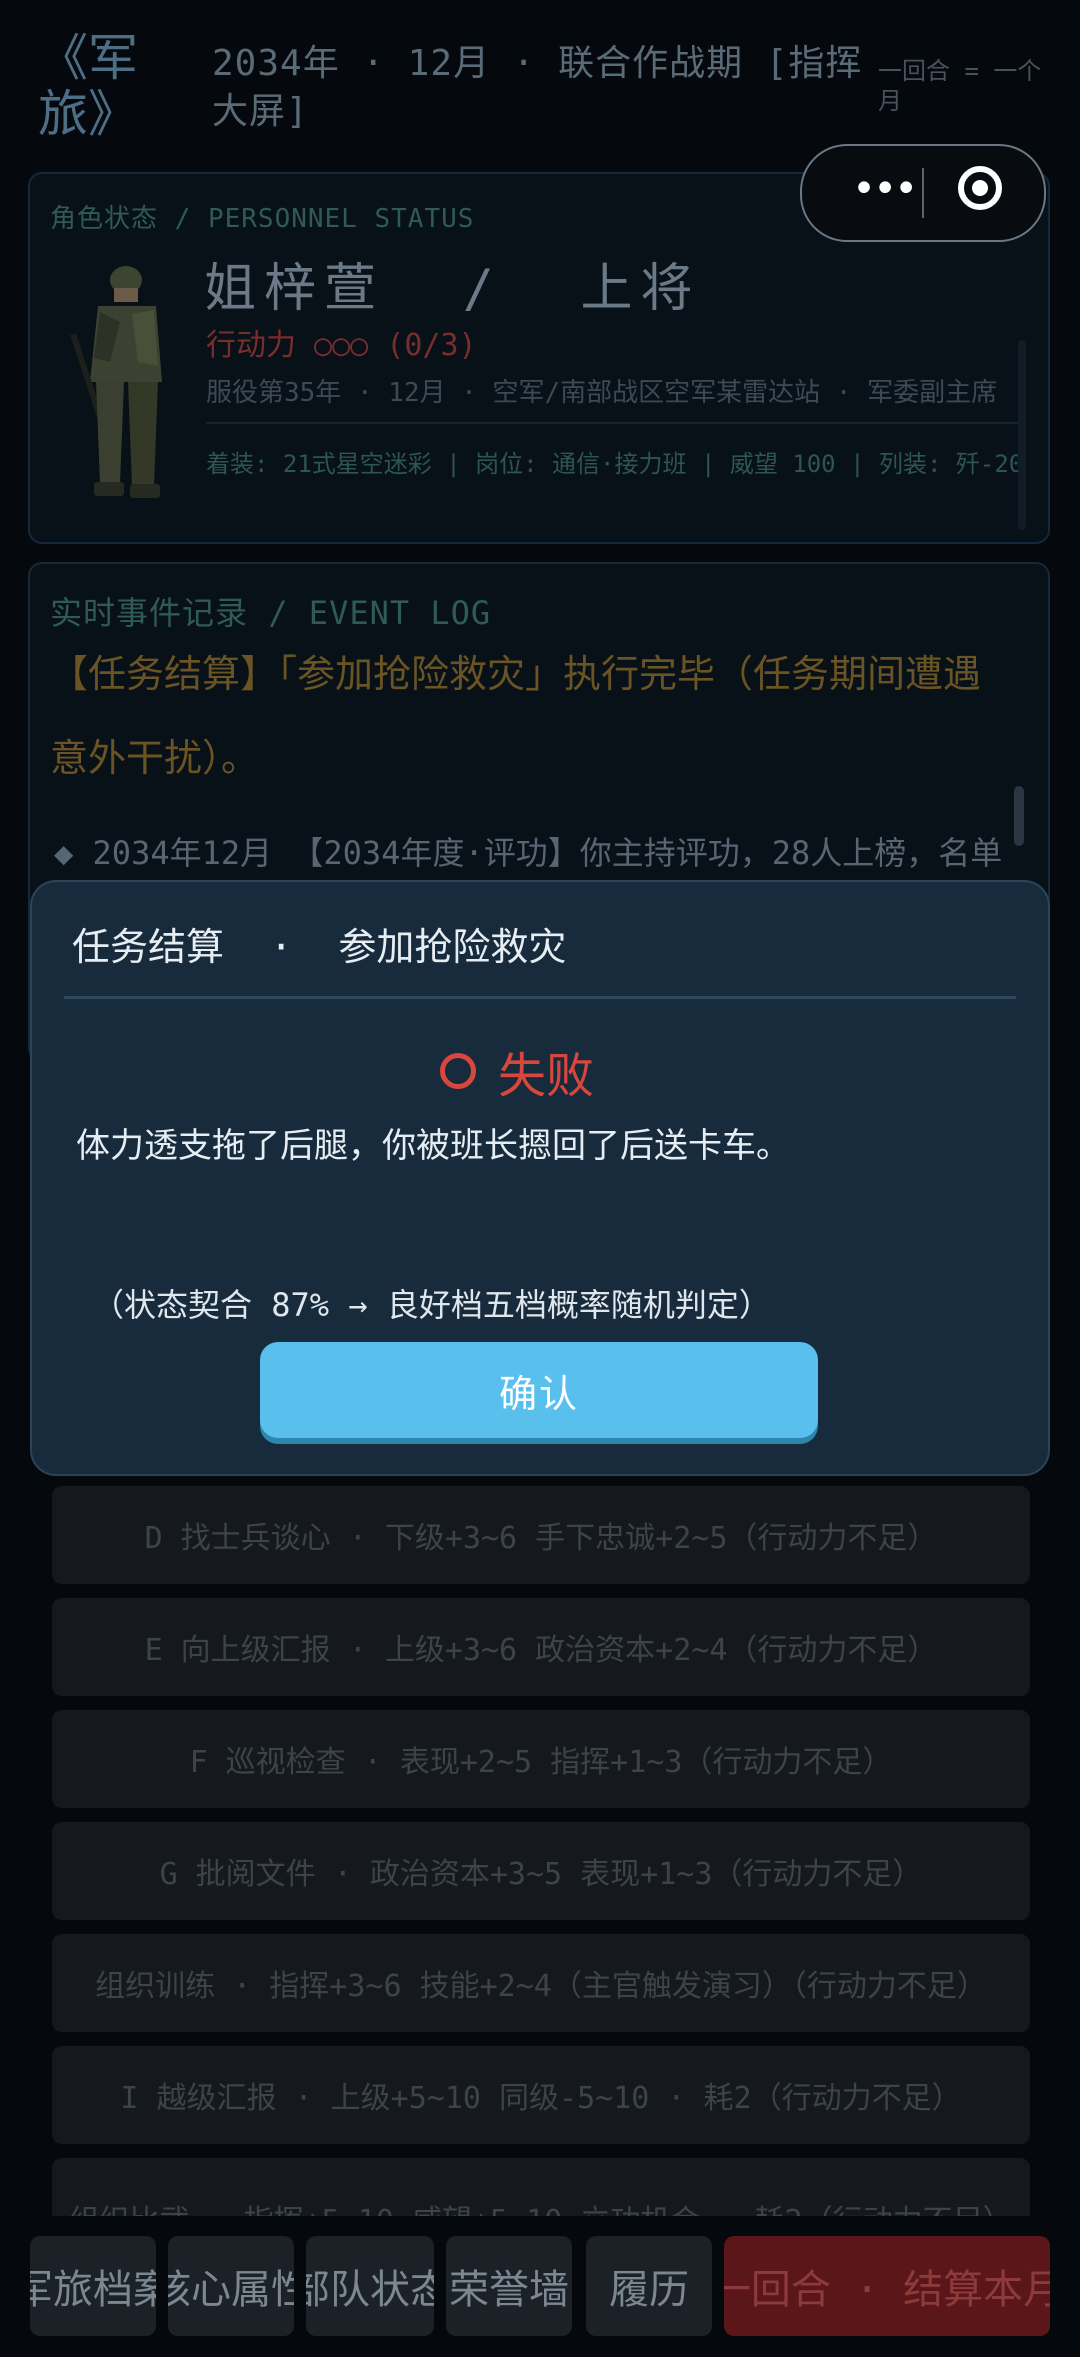 This screenshot has height=2357, width=1080. What do you see at coordinates (541, 1759) in the screenshot?
I see `option-inspection: F 巡视检查 · 表现+2~5 指挥+1~3（行动力不足）` at bounding box center [541, 1759].